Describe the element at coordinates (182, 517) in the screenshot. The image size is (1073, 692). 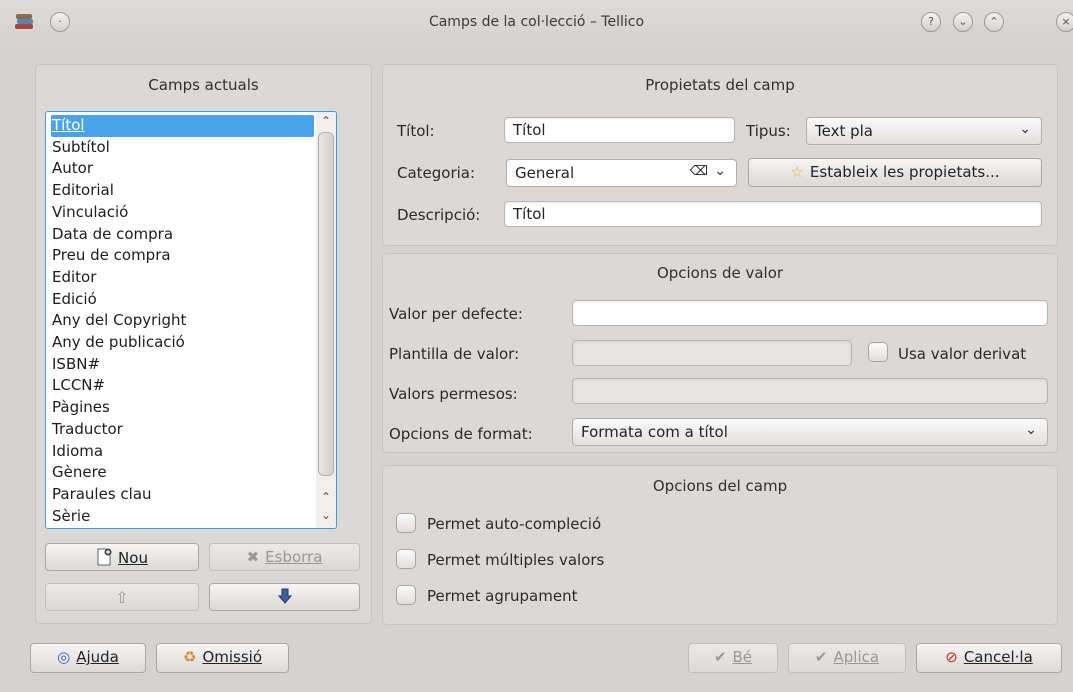
I see `list-item: Sèrie` at that location.